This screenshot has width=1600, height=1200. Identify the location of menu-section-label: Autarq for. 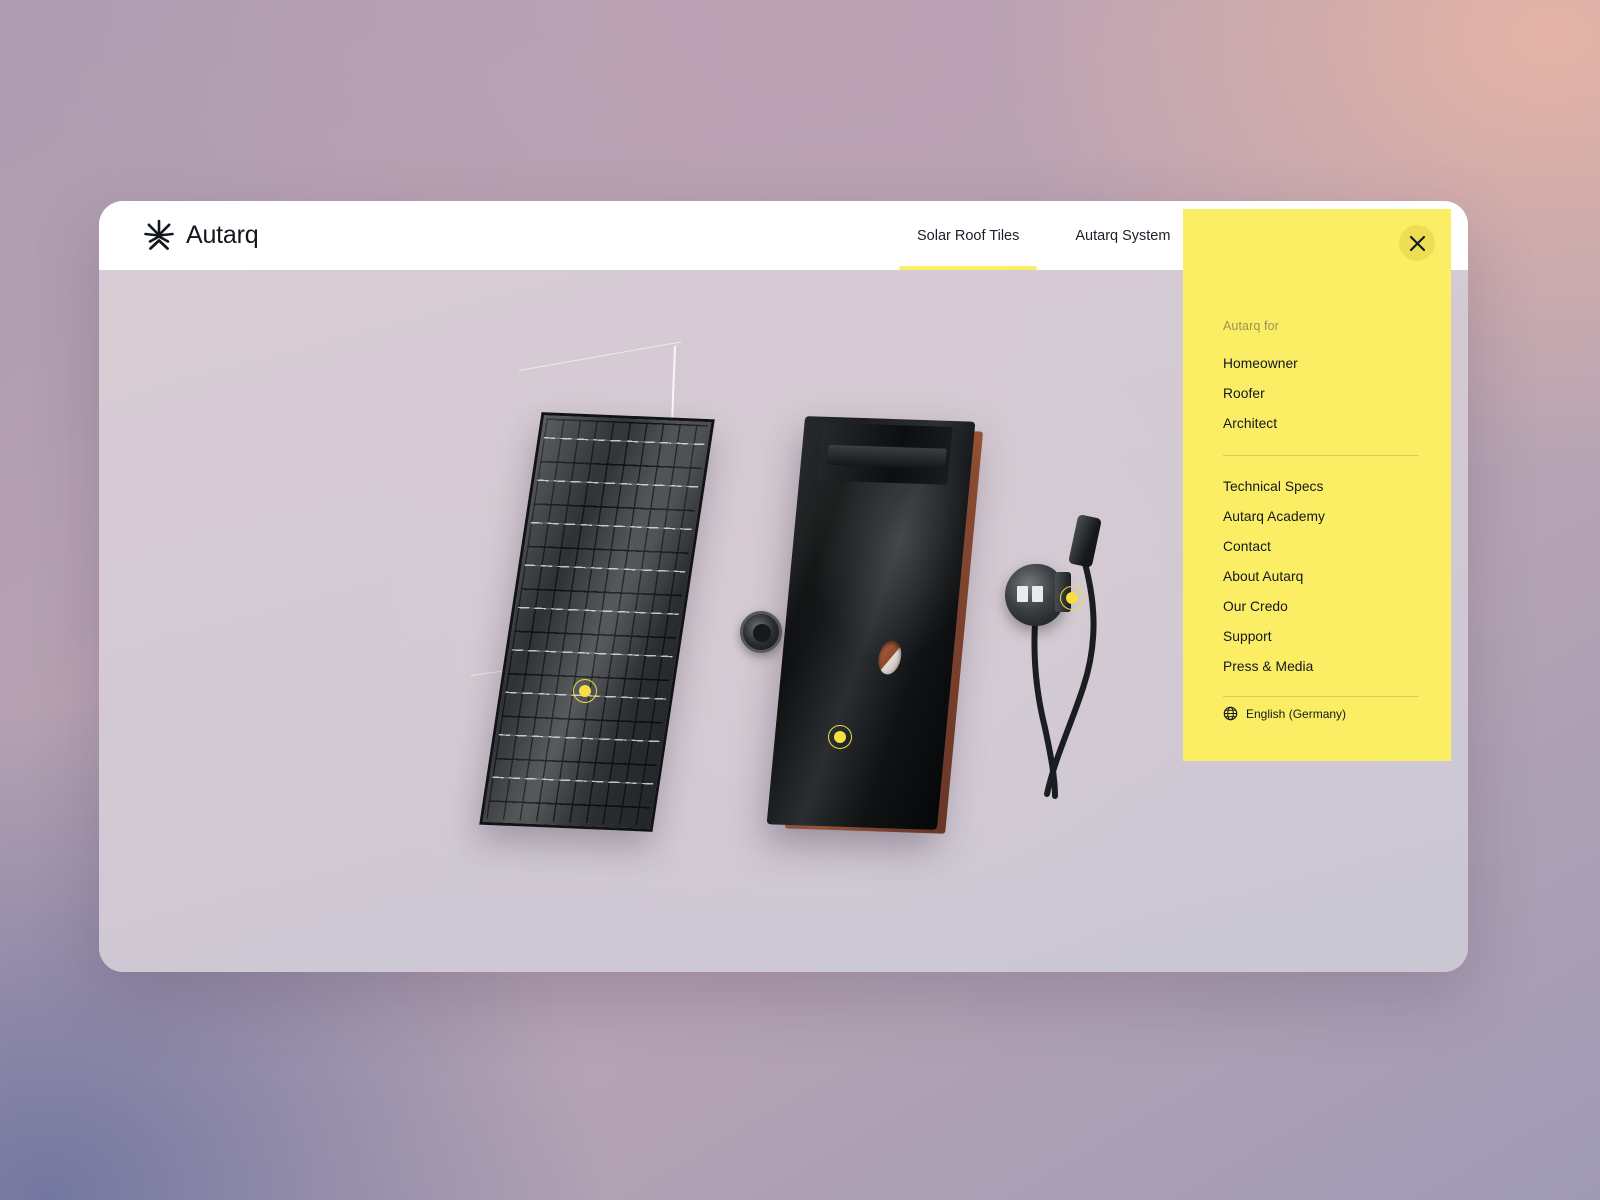
(1251, 326).